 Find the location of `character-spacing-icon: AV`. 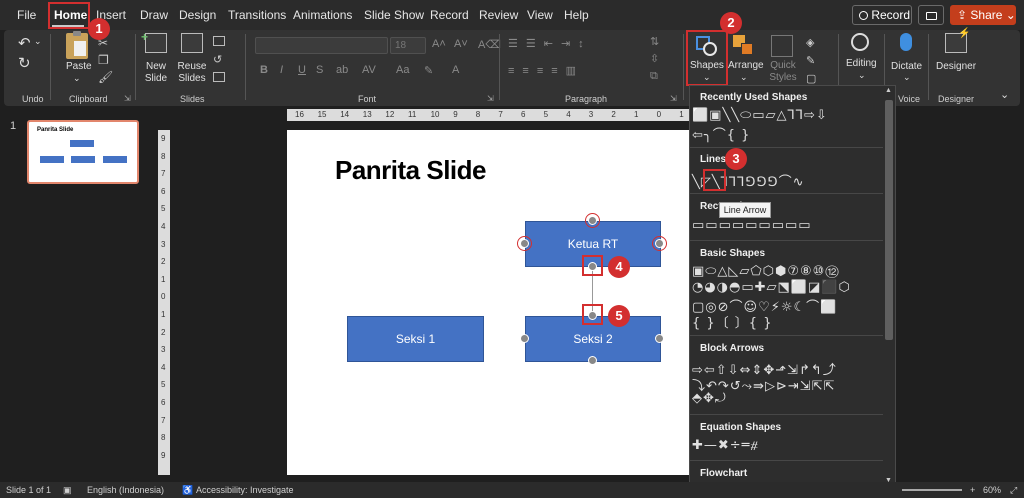

character-spacing-icon: AV is located at coordinates (369, 70).